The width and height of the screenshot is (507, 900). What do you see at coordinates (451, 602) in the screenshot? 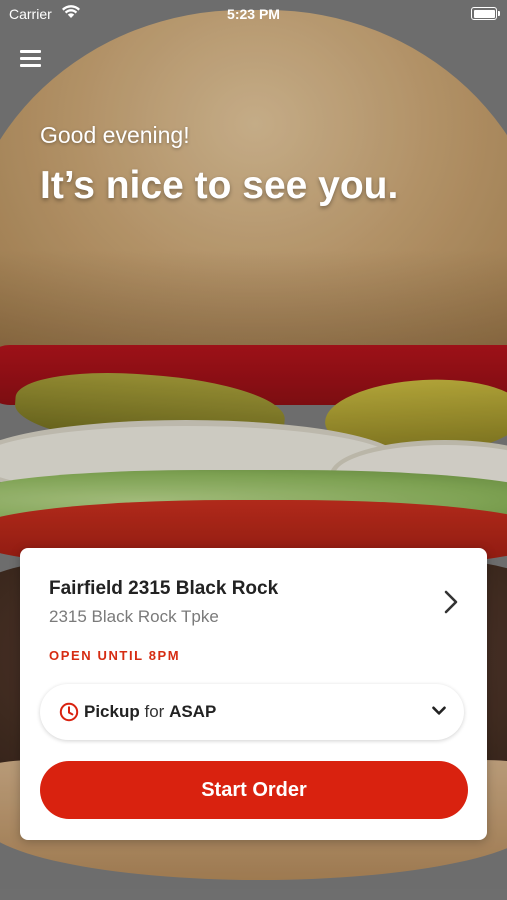
I see `chevron-right-icon` at bounding box center [451, 602].